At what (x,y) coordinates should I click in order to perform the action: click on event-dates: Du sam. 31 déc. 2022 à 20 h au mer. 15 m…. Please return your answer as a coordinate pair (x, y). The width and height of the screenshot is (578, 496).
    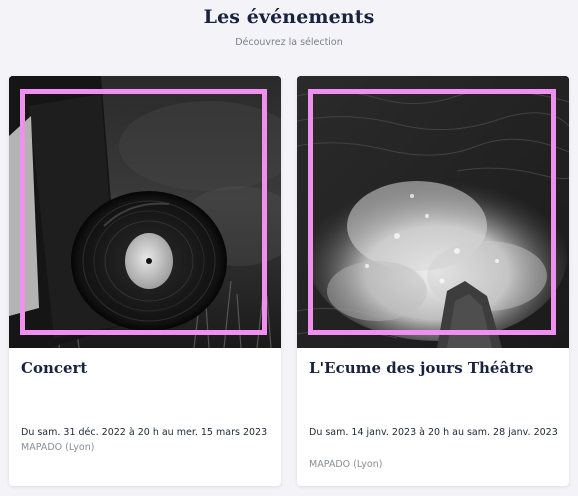
    Looking at the image, I should click on (144, 432).